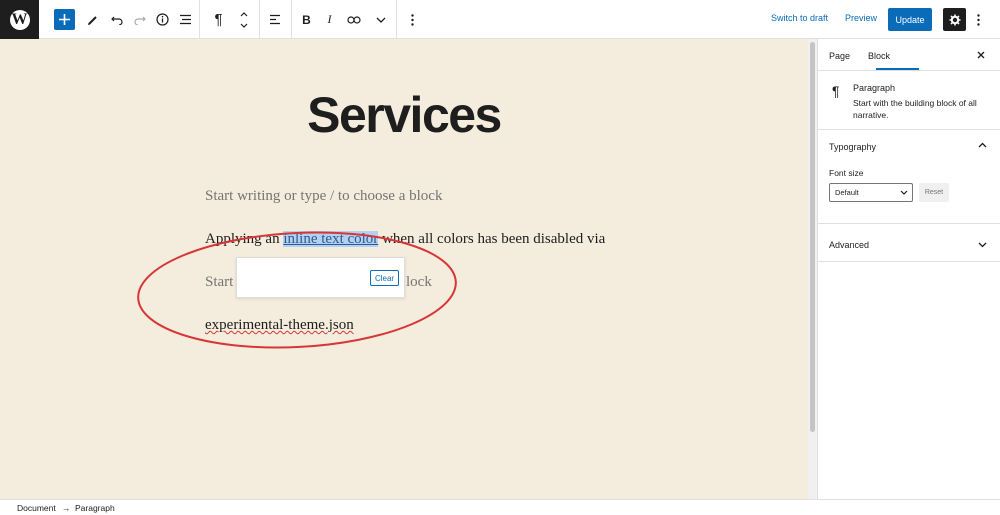 The width and height of the screenshot is (1000, 515). I want to click on gear-icon, so click(954, 19).